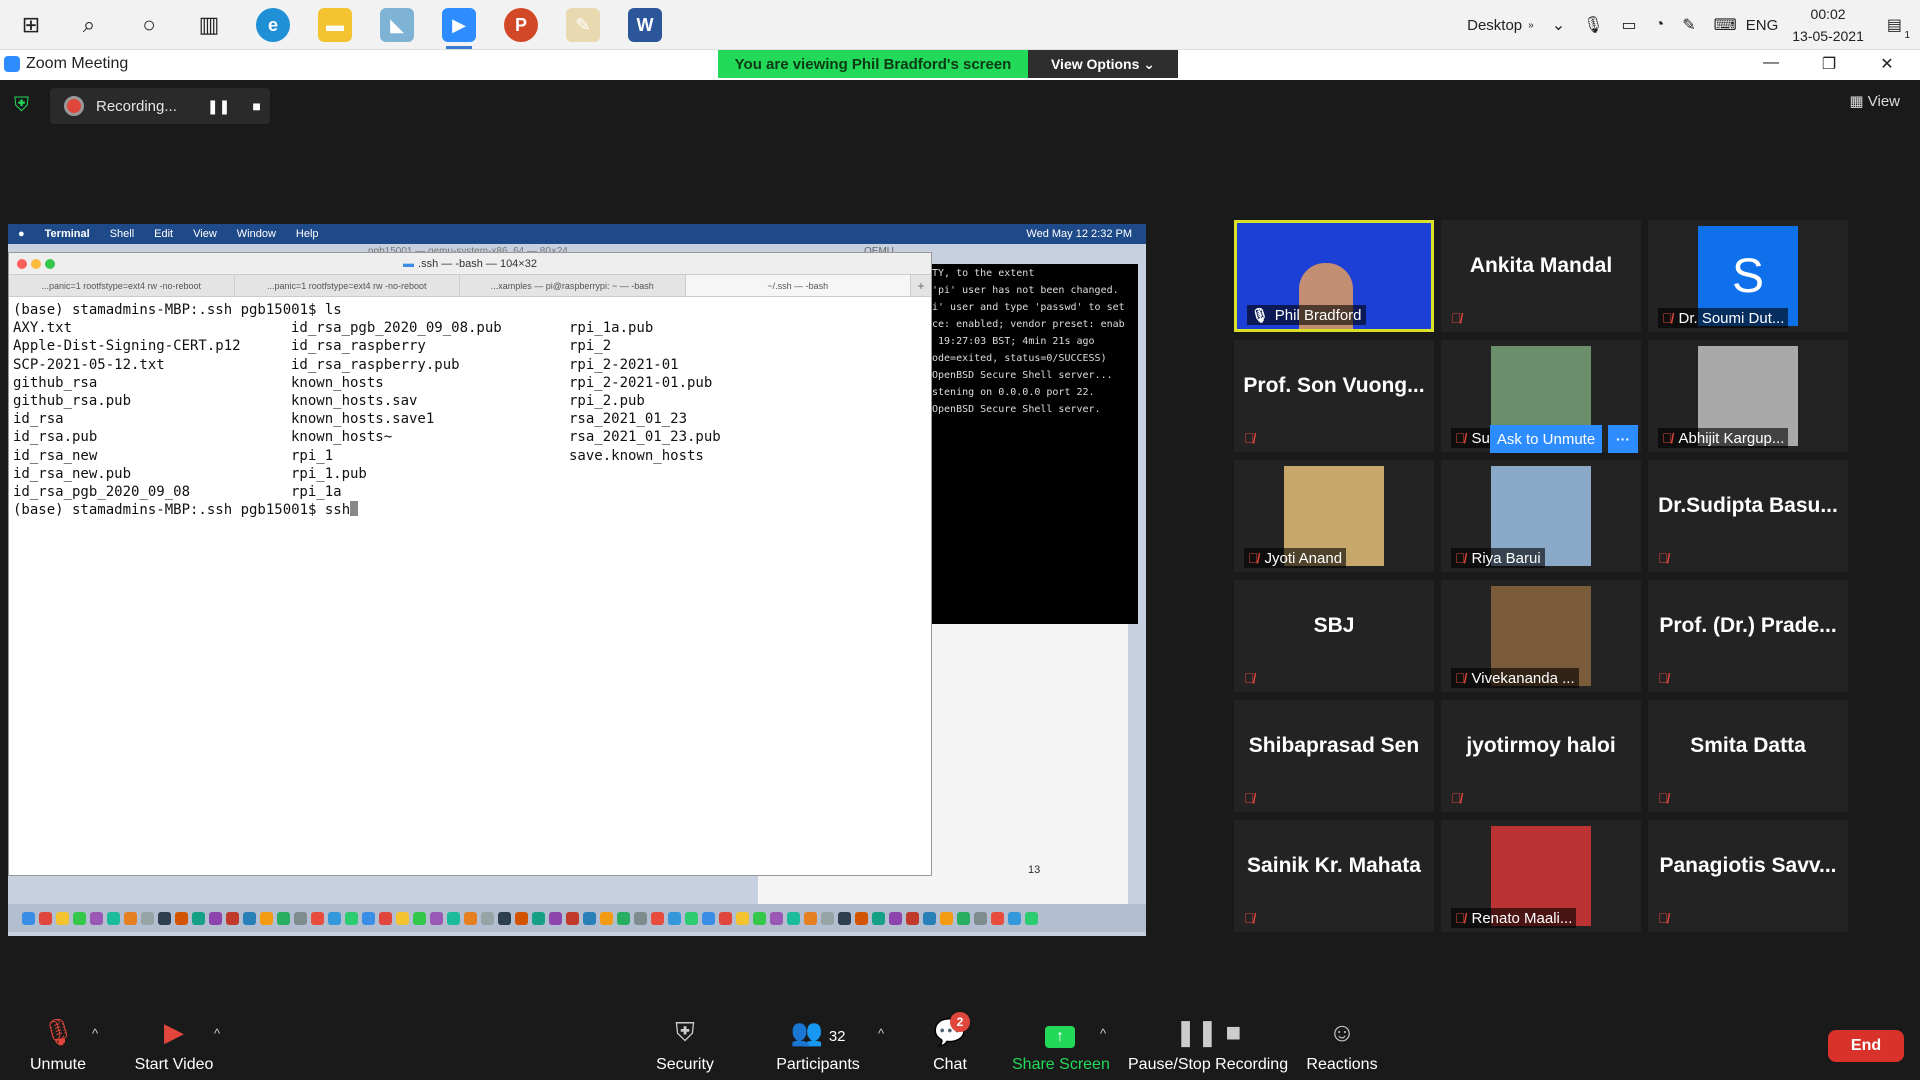 This screenshot has height=1080, width=1920. I want to click on ls-file-name: Apple-Dist-Signing-CERT.p12, so click(127, 346).